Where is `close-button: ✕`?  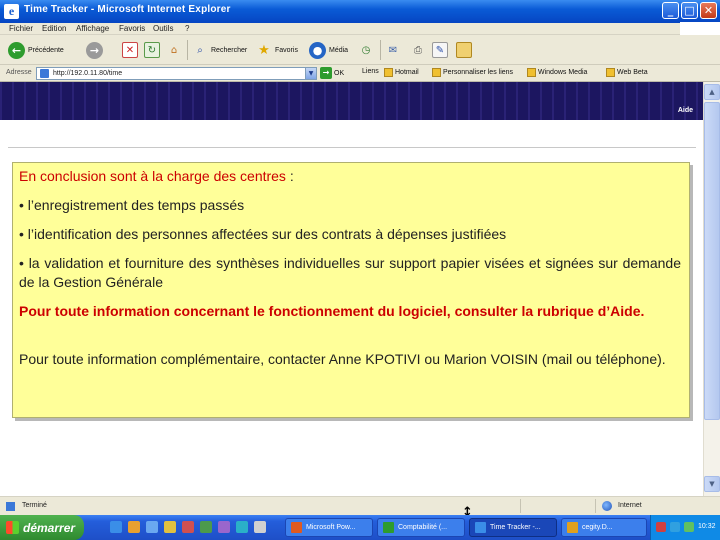
close-button: ✕ is located at coordinates (708, 10).